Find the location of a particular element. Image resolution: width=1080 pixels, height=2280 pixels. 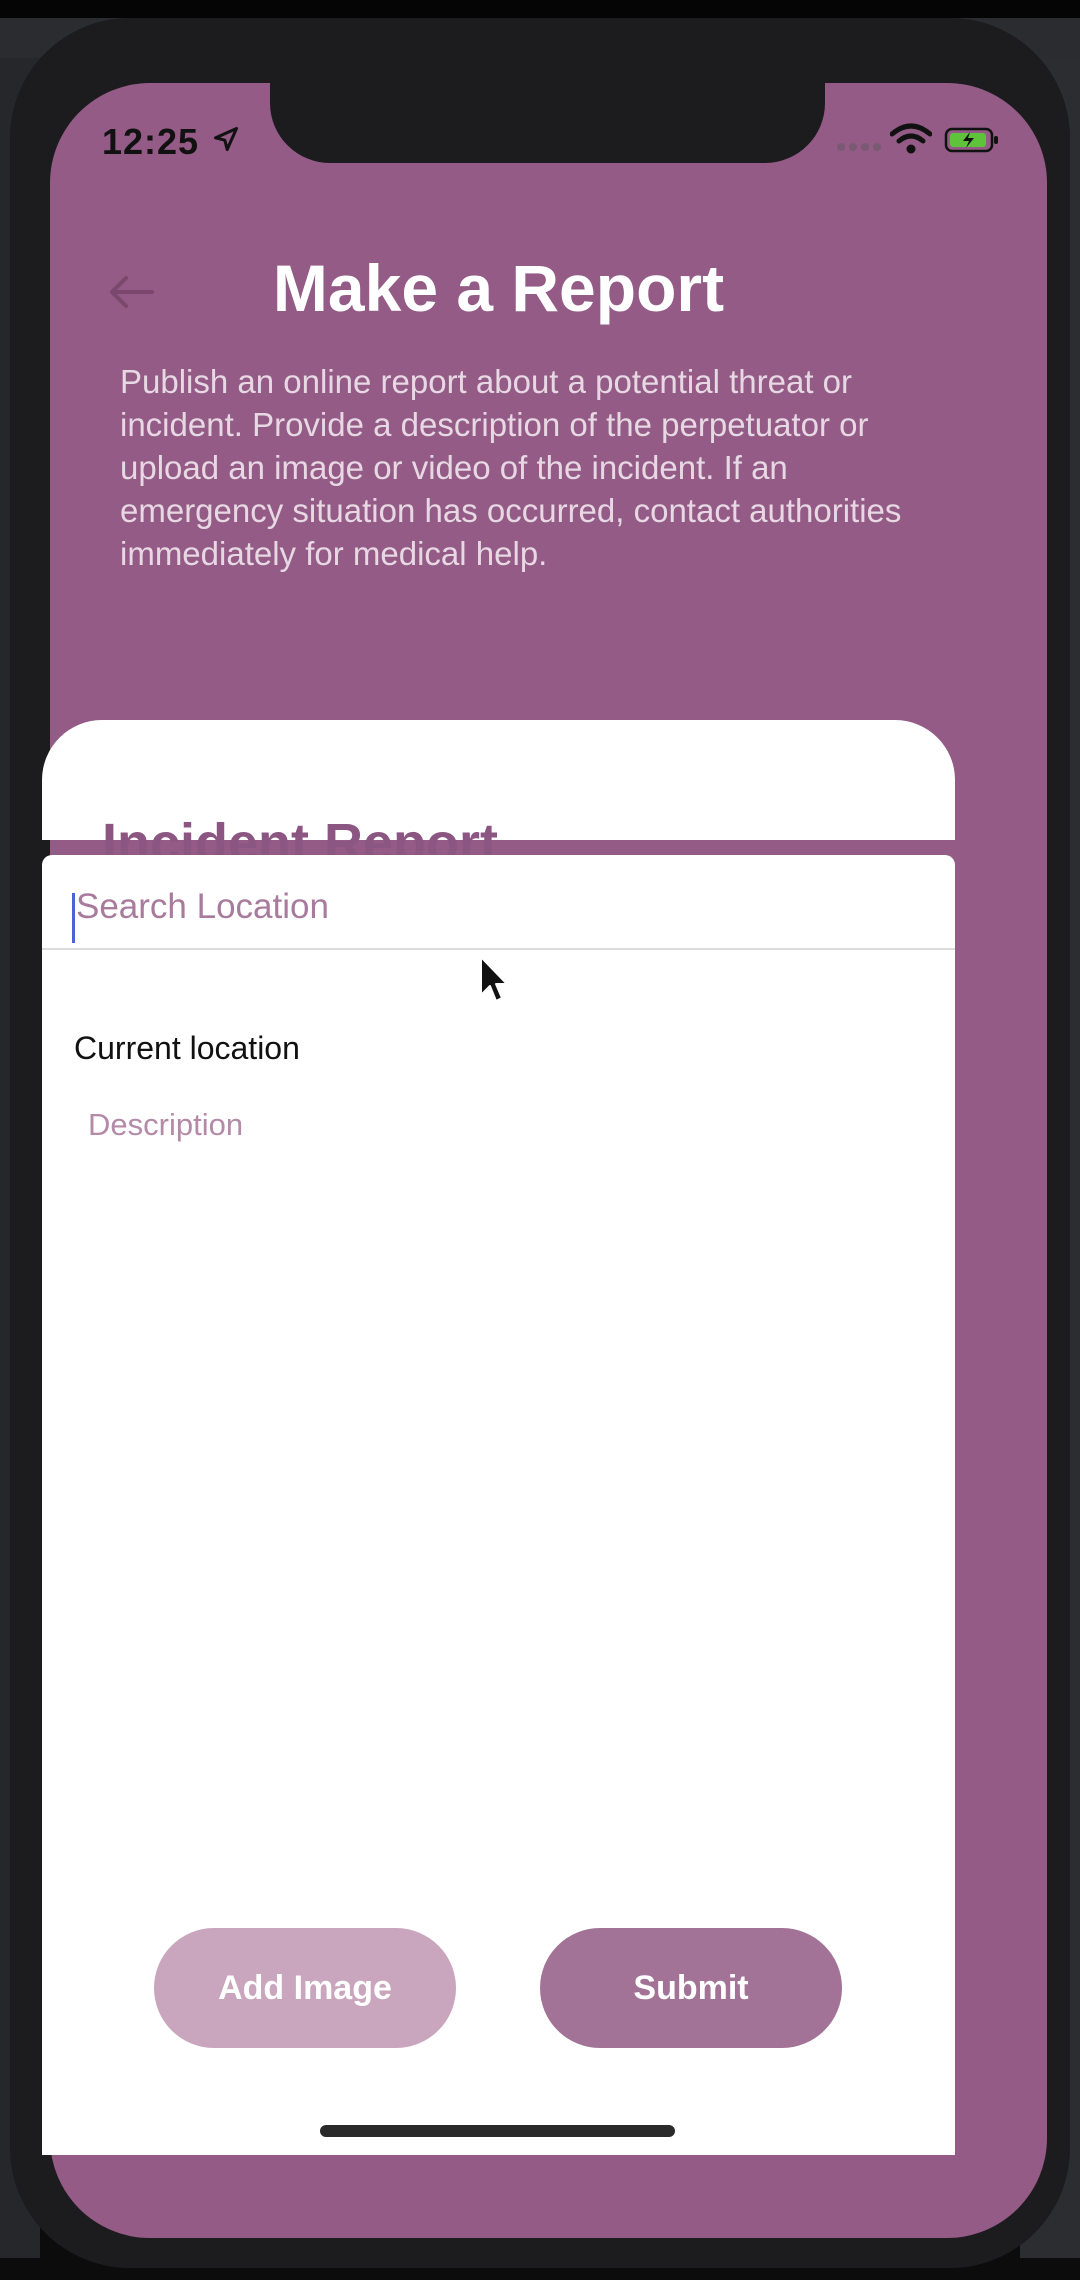

location-arrow-icon is located at coordinates (226, 139).